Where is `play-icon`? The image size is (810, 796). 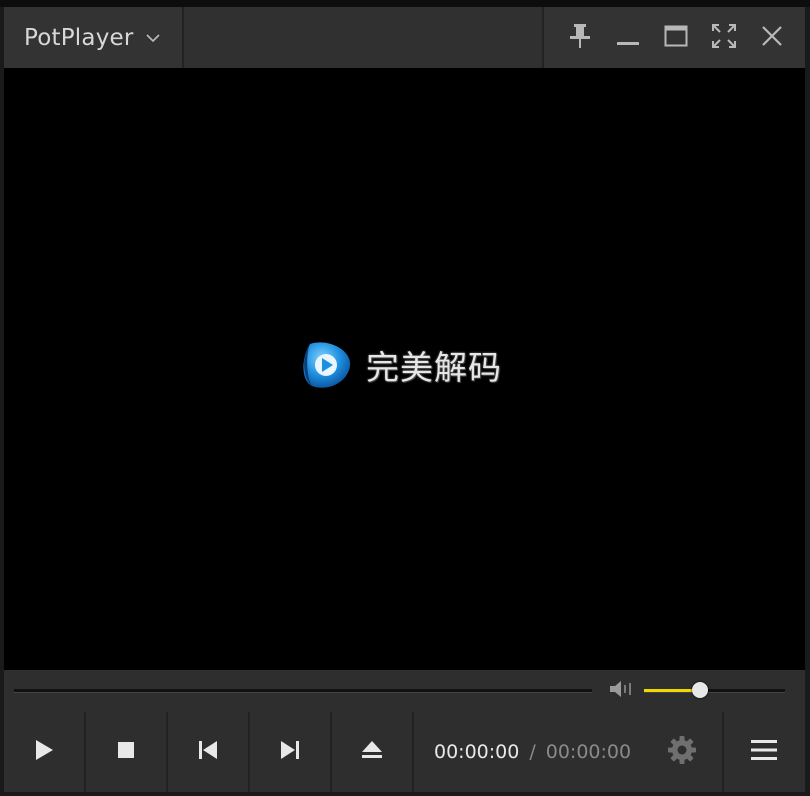
play-icon is located at coordinates (44, 752).